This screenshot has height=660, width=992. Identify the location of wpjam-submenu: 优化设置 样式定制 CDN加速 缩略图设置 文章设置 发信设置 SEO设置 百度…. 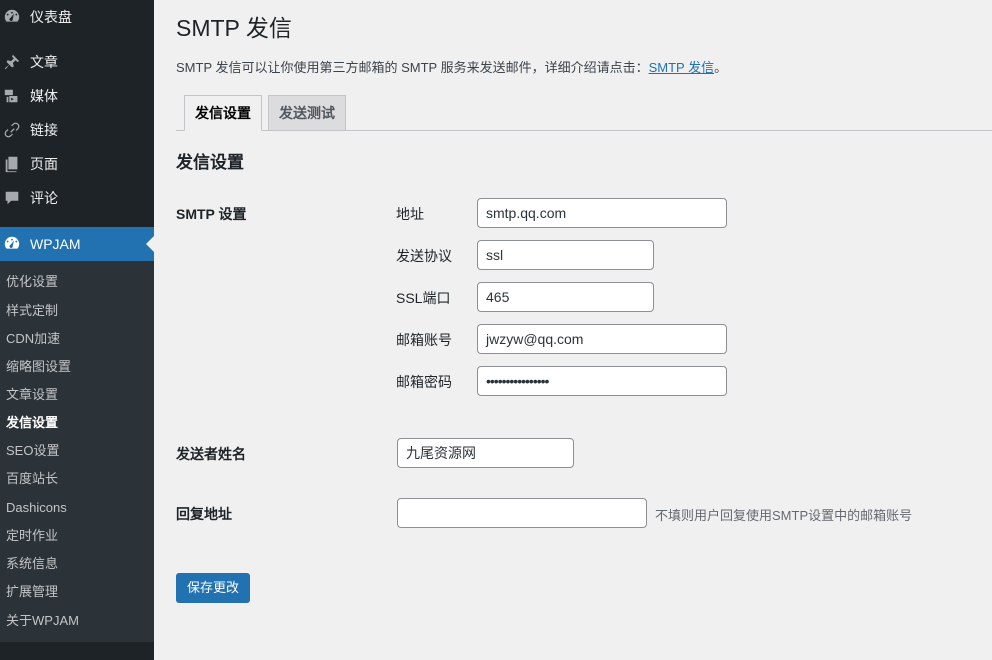
(77, 451).